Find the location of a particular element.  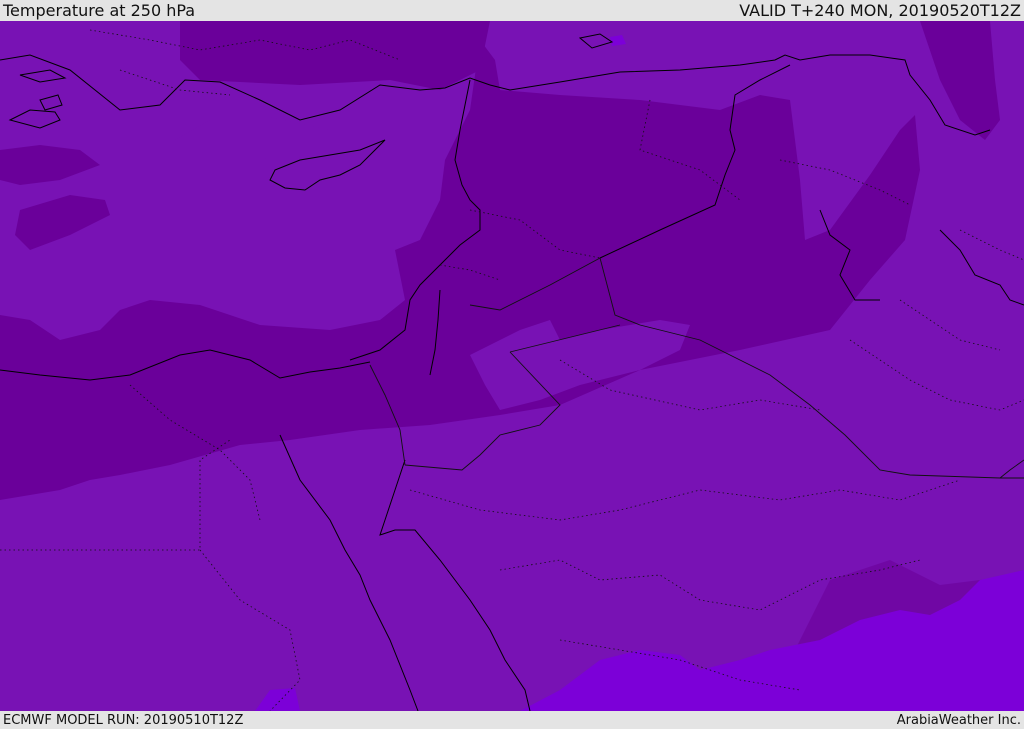

valid-time: VALID T+240 MON, 20190520T12Z is located at coordinates (880, 10).